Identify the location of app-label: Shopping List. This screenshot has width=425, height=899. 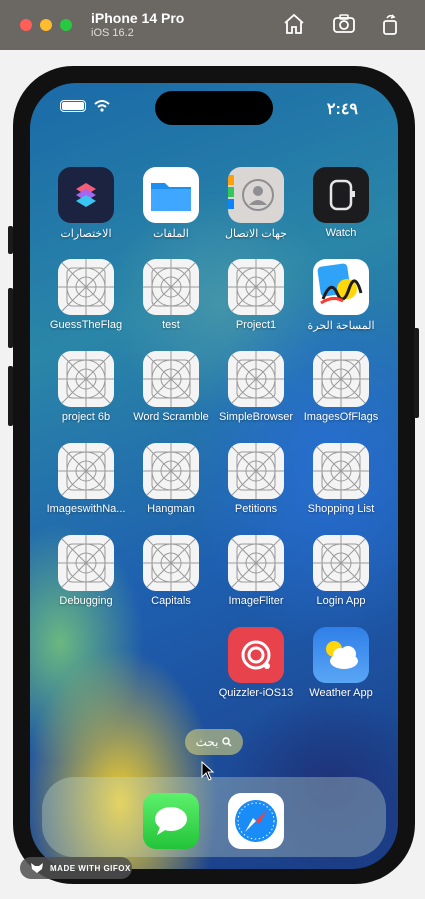
(341, 509).